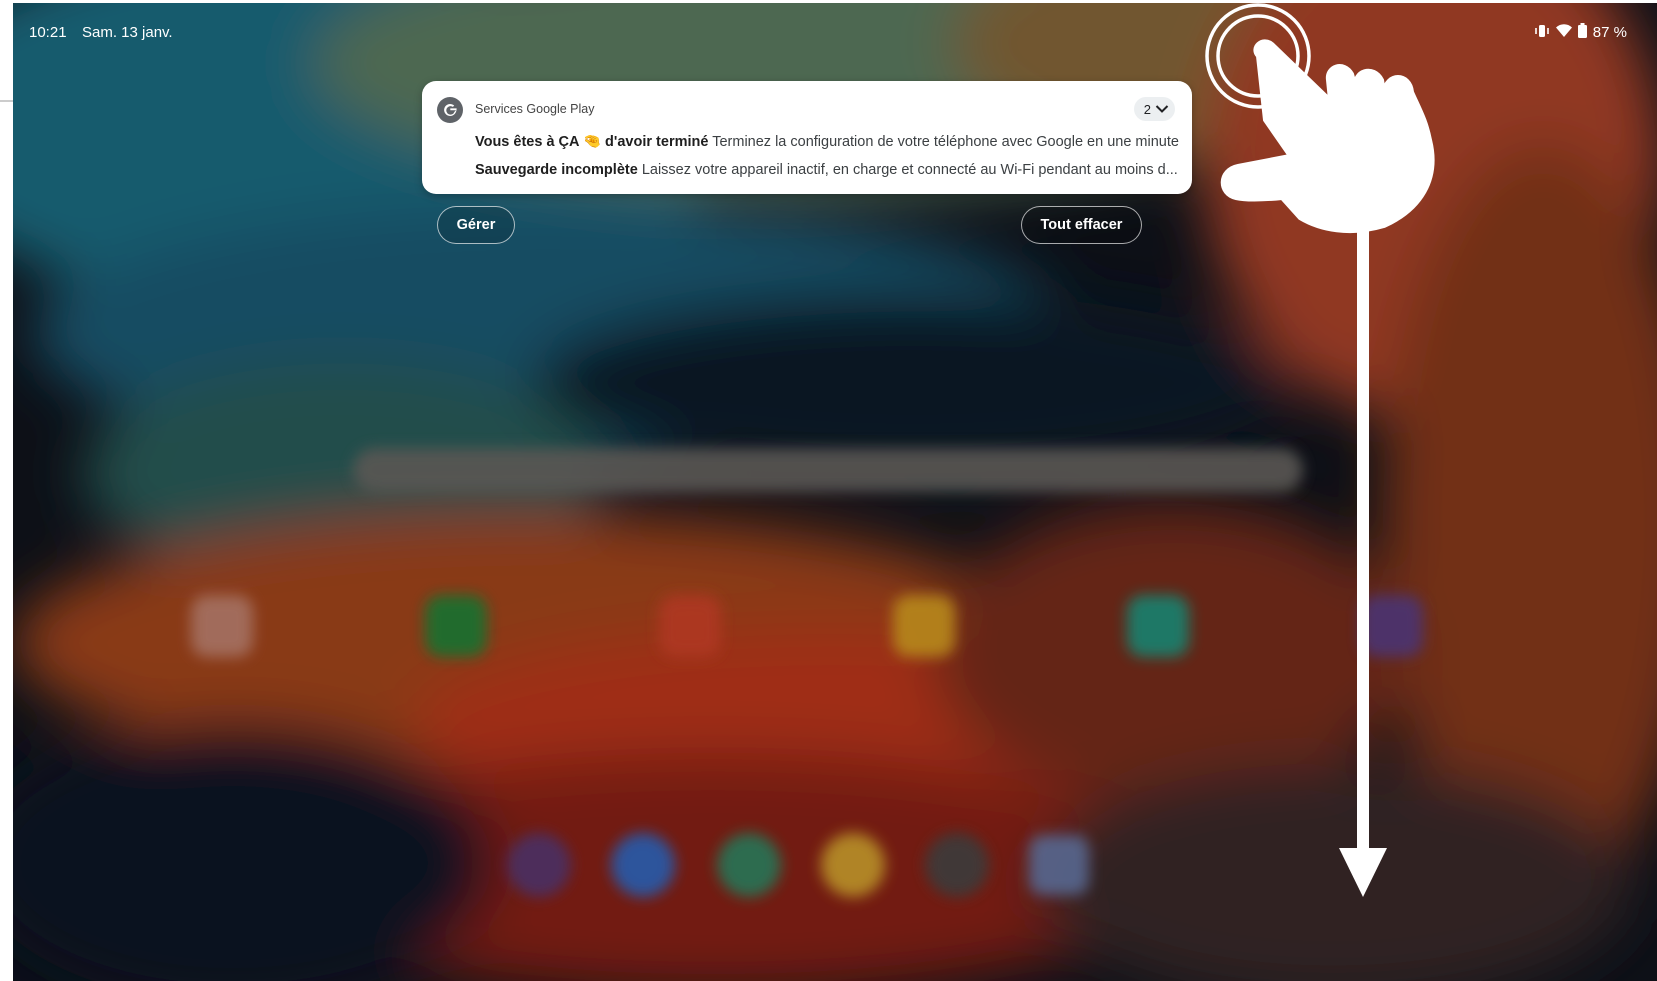 The width and height of the screenshot is (1657, 981). What do you see at coordinates (1162, 109) in the screenshot?
I see `chevron-down-icon` at bounding box center [1162, 109].